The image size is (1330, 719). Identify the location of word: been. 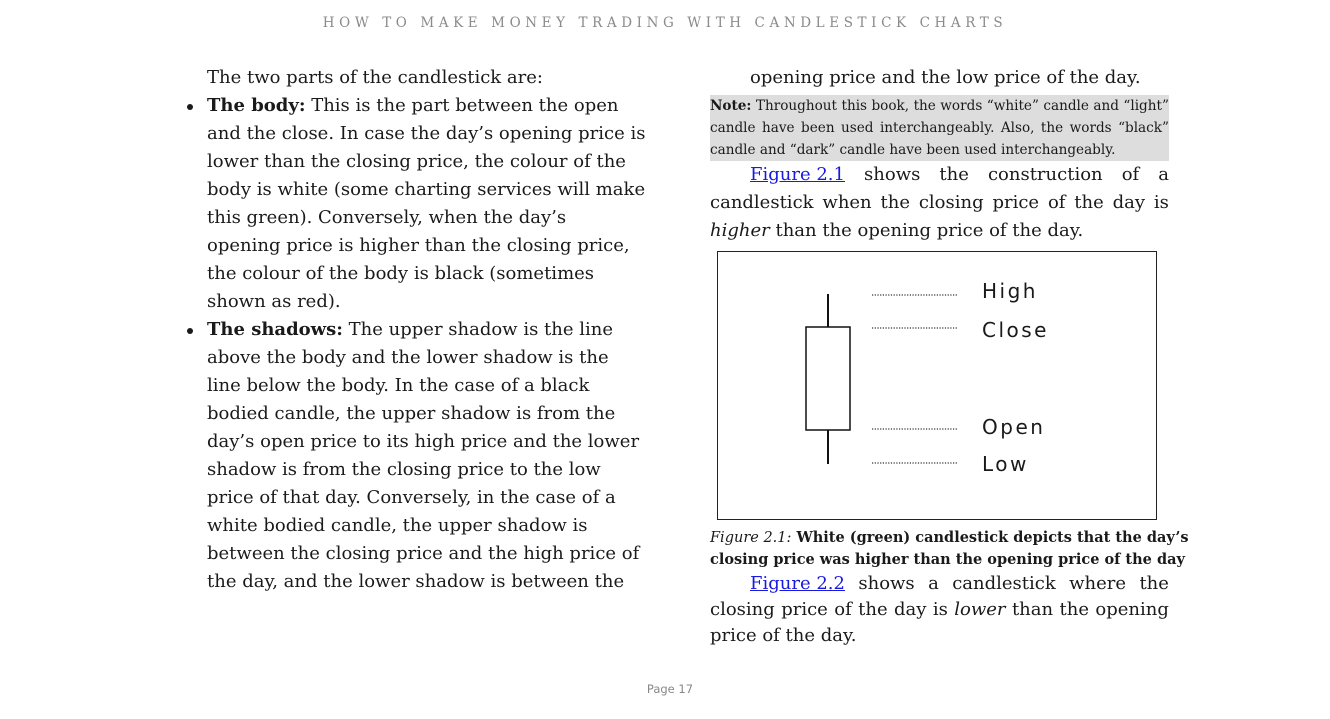
(818, 128).